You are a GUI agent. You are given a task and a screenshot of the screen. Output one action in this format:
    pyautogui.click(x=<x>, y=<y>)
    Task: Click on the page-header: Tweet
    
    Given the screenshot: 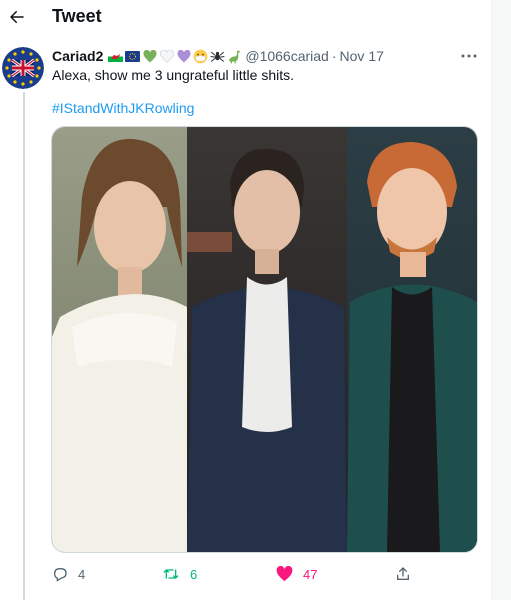 What is the action you would take?
    pyautogui.click(x=245, y=17)
    